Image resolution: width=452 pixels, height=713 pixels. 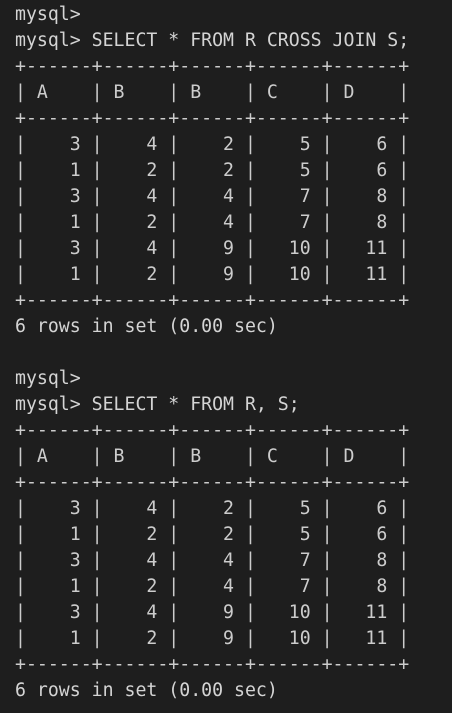 I want to click on command-line: mysql> SELECT * FROM R CROSS JOIN S;, so click(x=212, y=40).